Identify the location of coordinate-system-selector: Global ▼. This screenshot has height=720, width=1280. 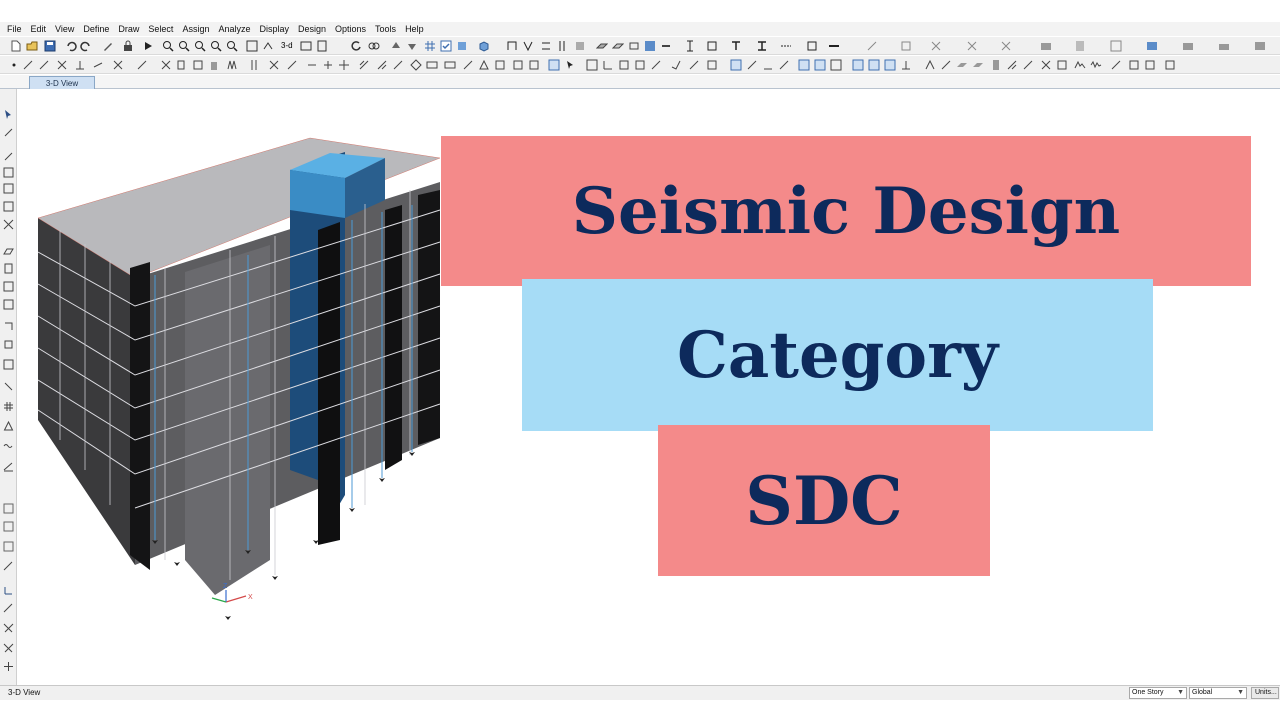
(1218, 693).